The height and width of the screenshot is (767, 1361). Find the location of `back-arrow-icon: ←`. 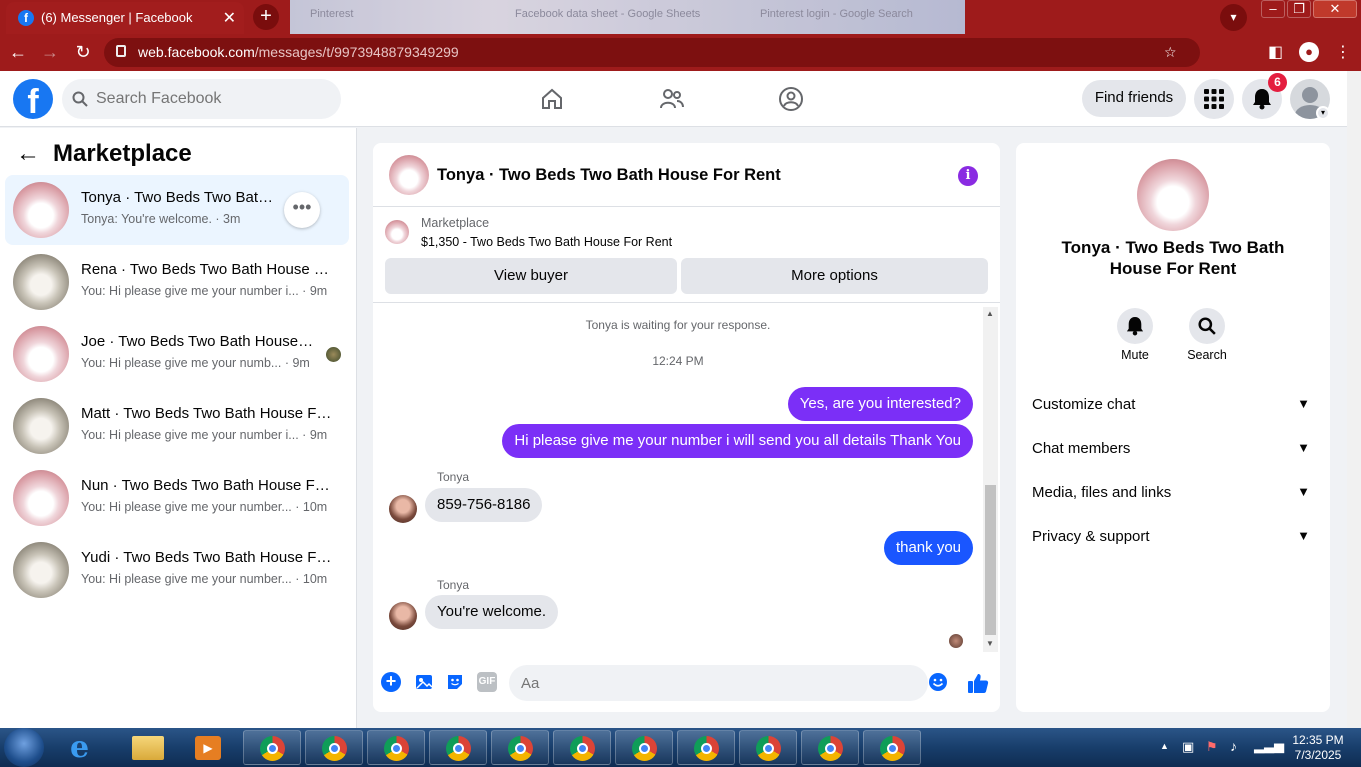

back-arrow-icon: ← is located at coordinates (28, 154).